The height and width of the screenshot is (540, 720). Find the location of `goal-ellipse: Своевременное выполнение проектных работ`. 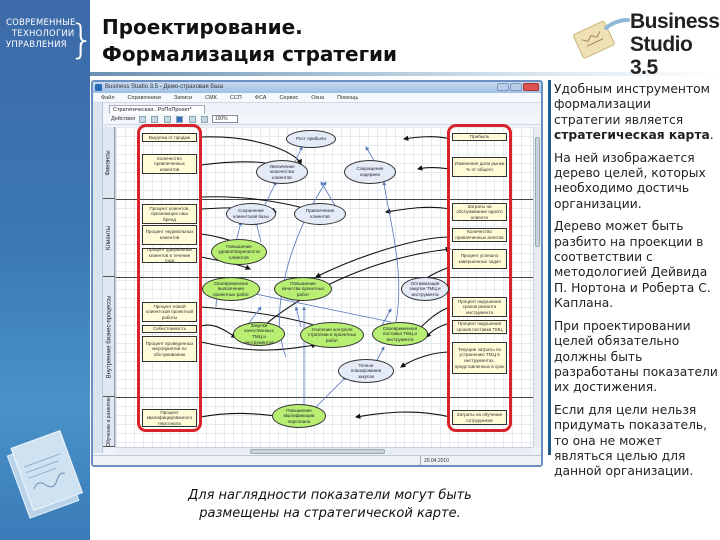

goal-ellipse: Своевременное выполнение проектных работ is located at coordinates (231, 289).